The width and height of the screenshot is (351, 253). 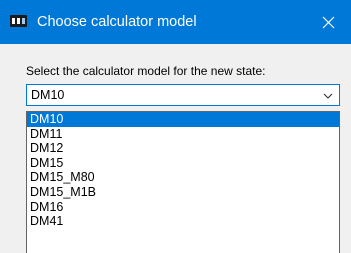 What do you see at coordinates (48, 95) in the screenshot?
I see `model-select-value: DM10` at bounding box center [48, 95].